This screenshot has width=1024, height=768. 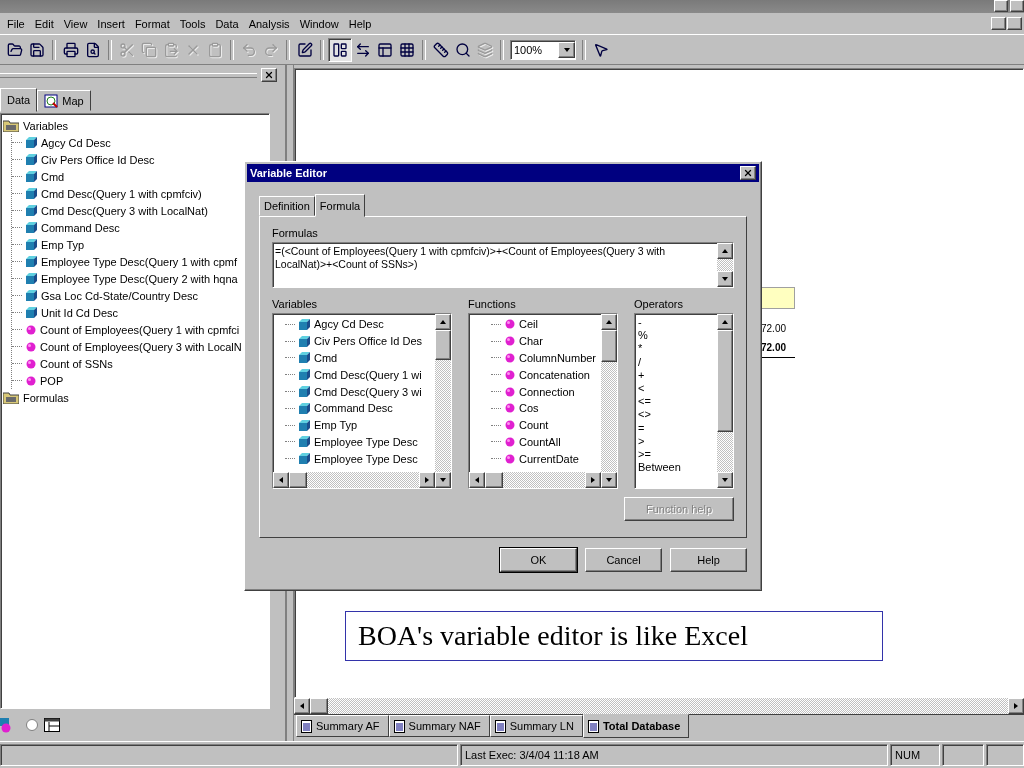 I want to click on toolbar-button, so click(x=340, y=49).